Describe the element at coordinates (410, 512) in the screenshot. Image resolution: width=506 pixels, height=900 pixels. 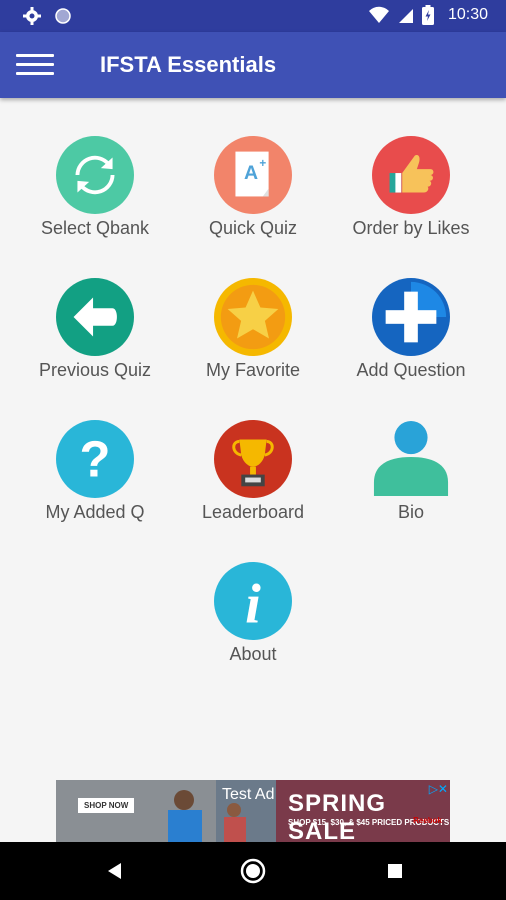
I see `bio-label: Bio` at that location.